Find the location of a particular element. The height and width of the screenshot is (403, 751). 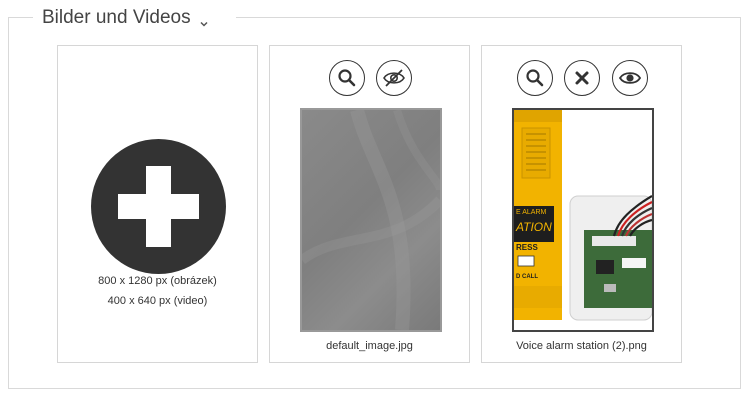

eye-off-icon is located at coordinates (394, 78).